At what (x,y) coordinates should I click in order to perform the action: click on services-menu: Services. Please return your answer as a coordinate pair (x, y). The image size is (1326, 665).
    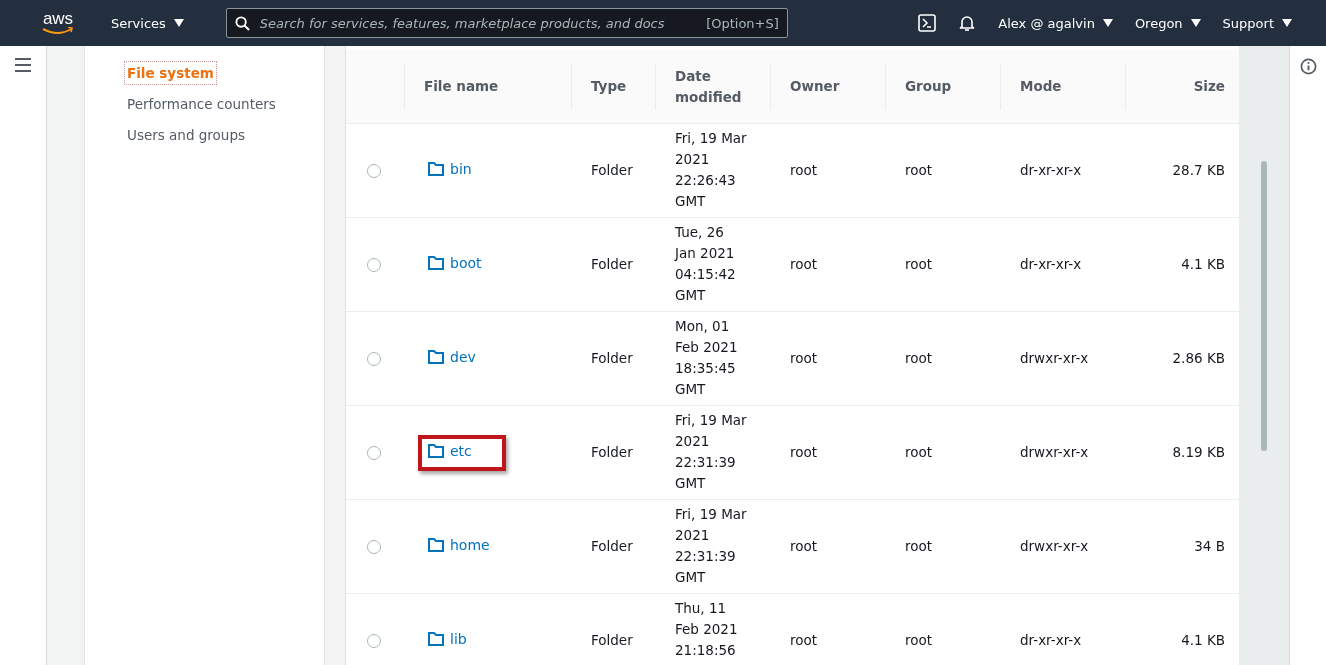
    Looking at the image, I should click on (147, 23).